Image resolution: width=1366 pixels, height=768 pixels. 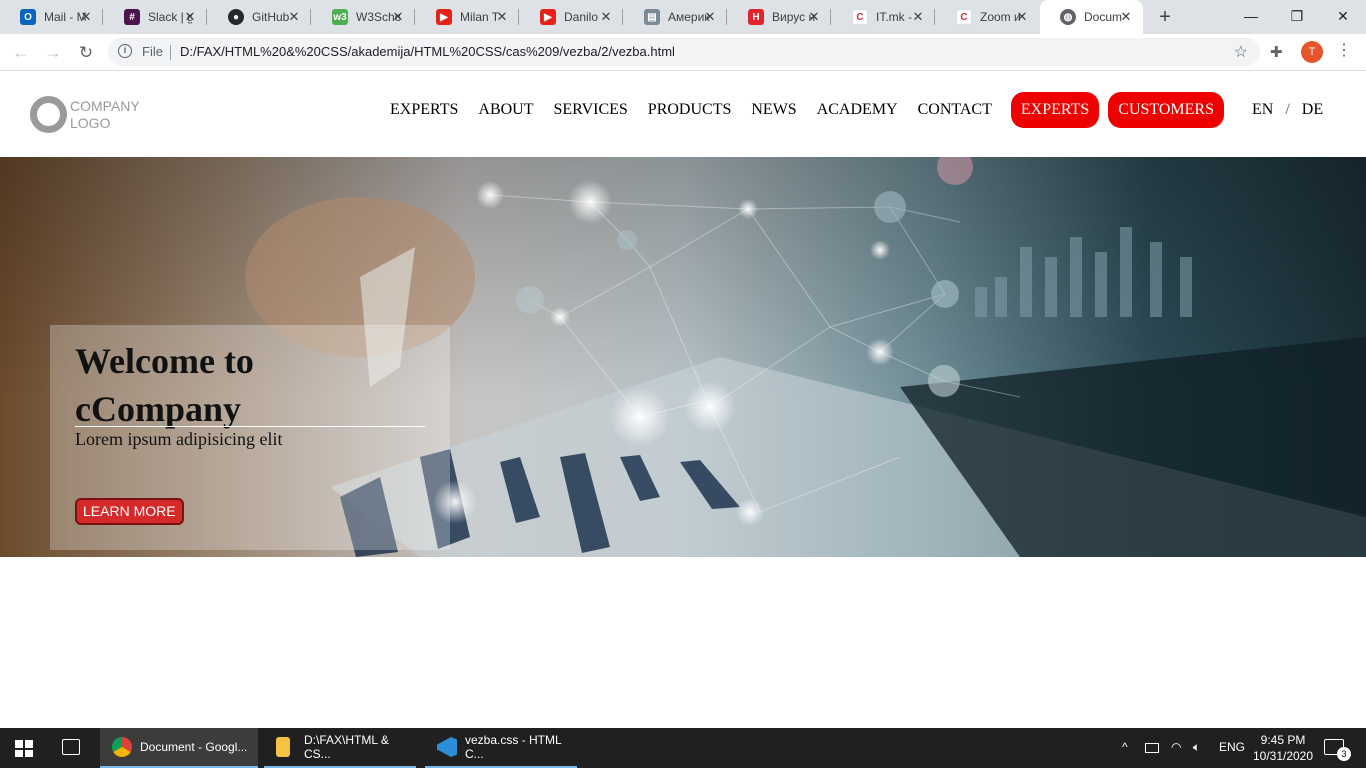 I want to click on customers-cta-button: CUSTOMERS, so click(x=1166, y=110).